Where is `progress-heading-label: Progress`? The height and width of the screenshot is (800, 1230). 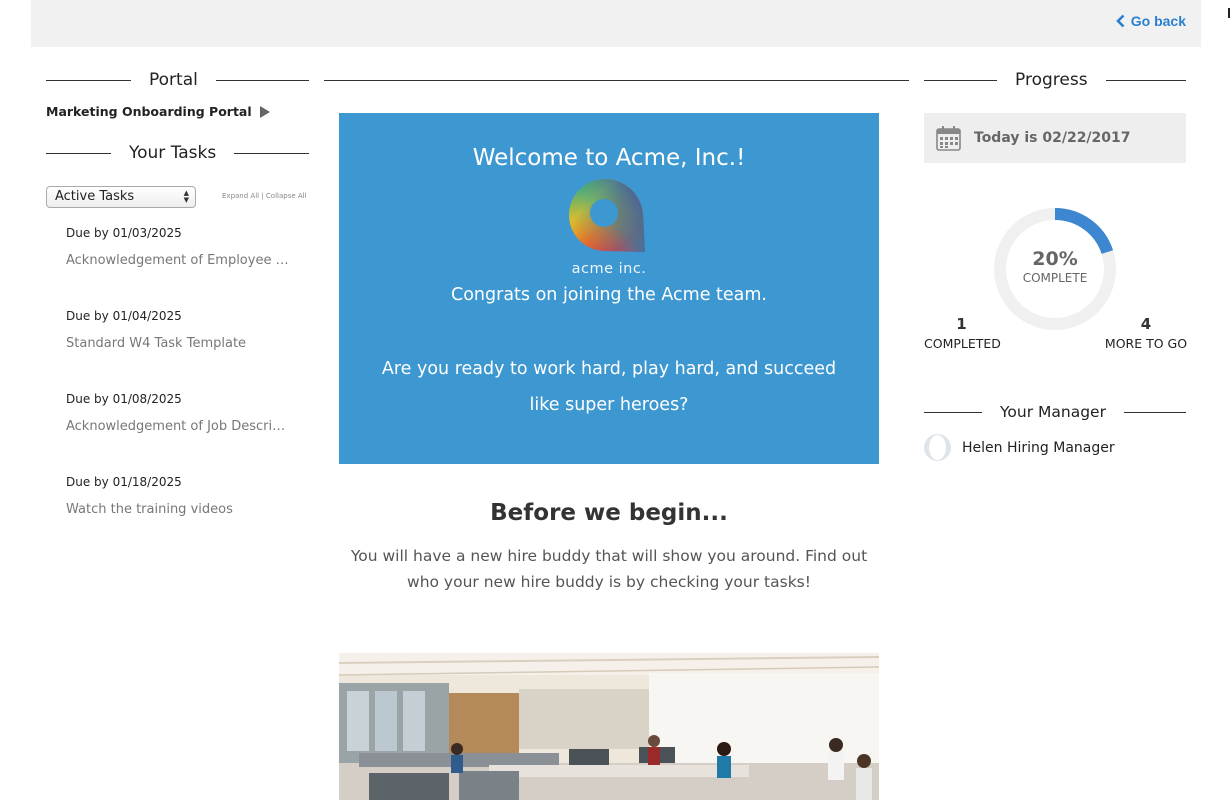
progress-heading-label: Progress is located at coordinates (1051, 80).